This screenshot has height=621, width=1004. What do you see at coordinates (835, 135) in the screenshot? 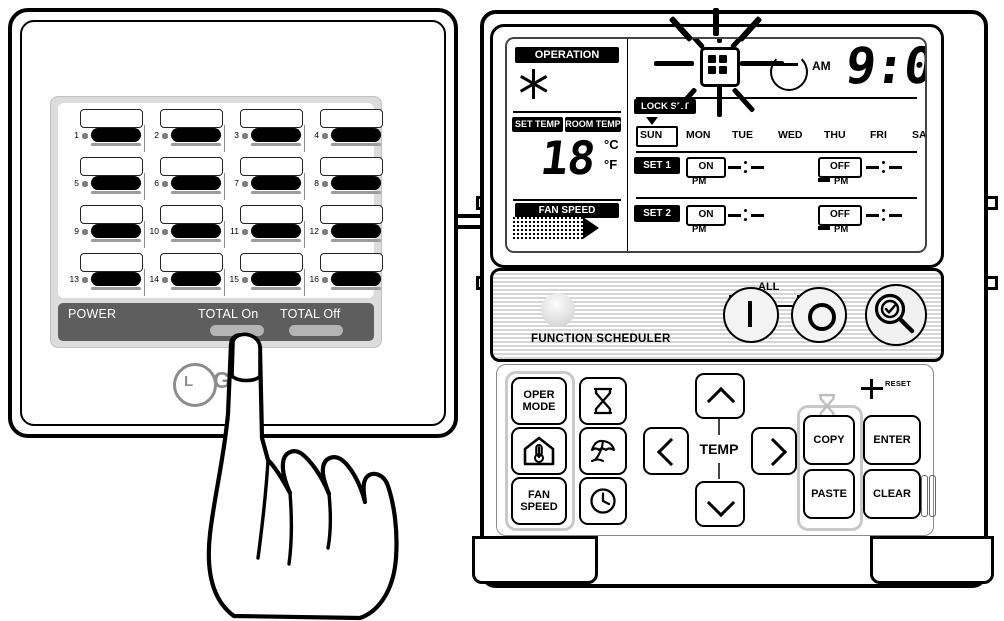
I see `day-label-thu: THU` at bounding box center [835, 135].